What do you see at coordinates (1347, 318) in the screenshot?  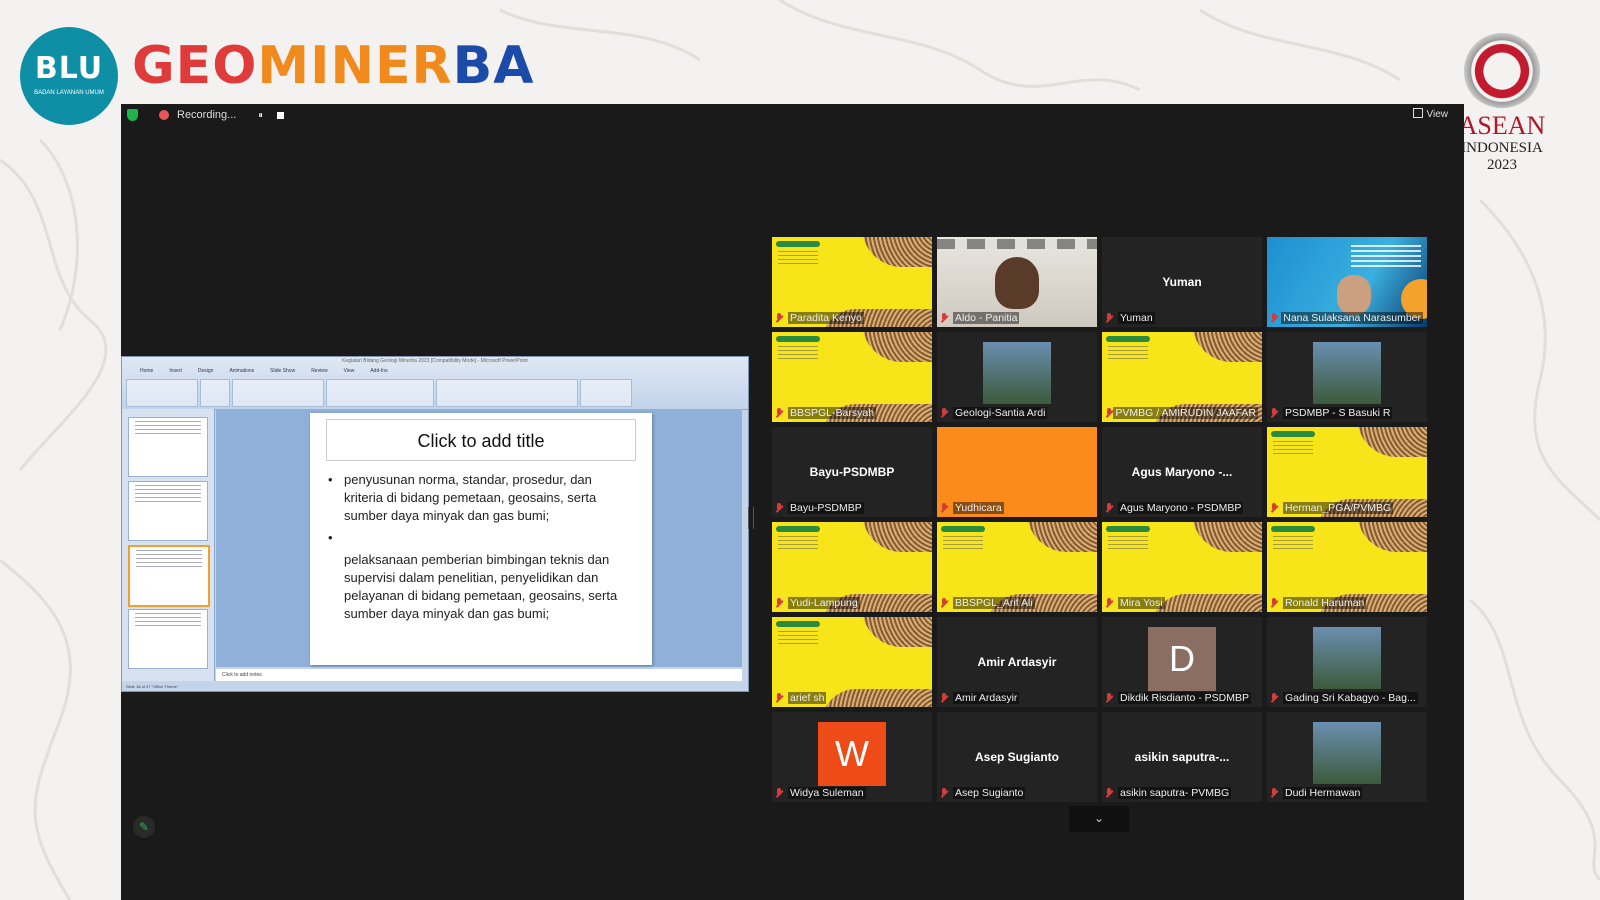 I see `participant-name-label: Nana Sulaksana Narasumber` at bounding box center [1347, 318].